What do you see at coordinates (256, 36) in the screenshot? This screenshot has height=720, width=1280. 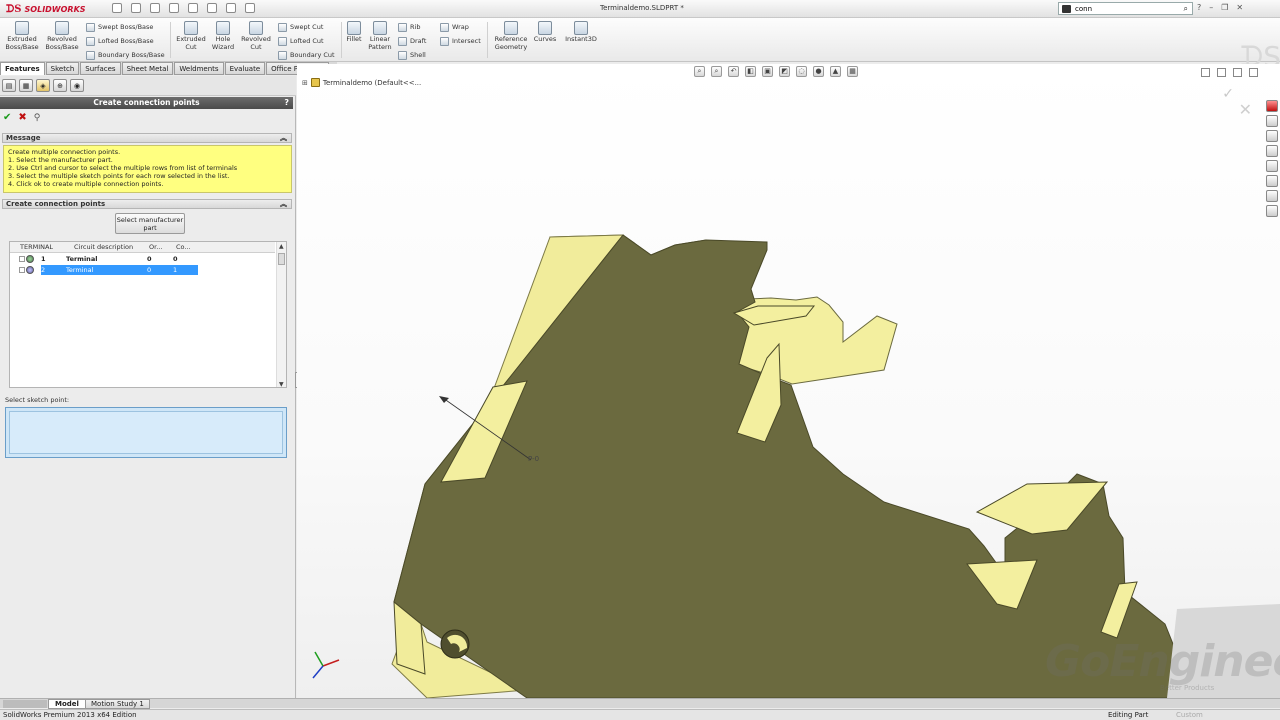 I see `revolved-cut-button: Revolved Cut` at bounding box center [256, 36].